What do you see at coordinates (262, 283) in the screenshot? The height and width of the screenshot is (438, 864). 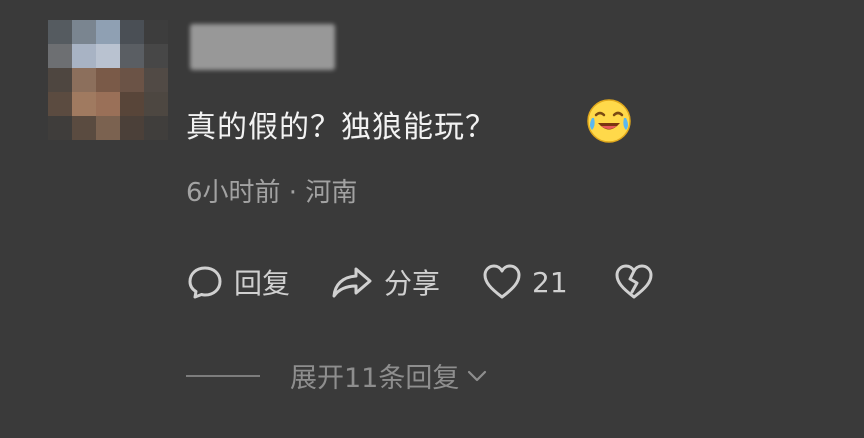 I see `reply-label: 回复` at bounding box center [262, 283].